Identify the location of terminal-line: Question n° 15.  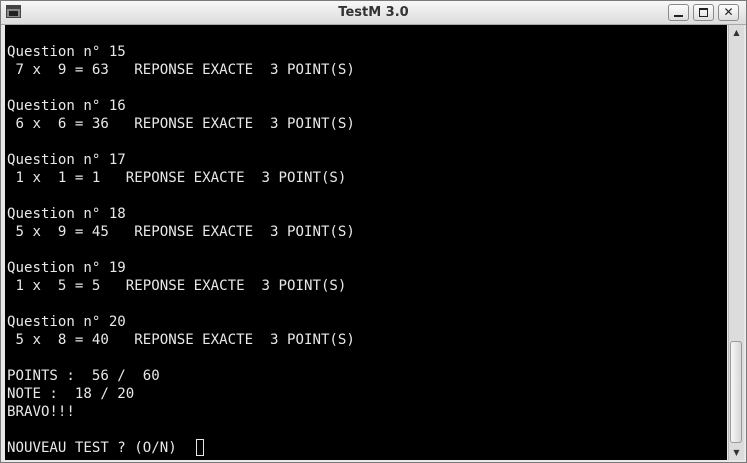
(66, 52).